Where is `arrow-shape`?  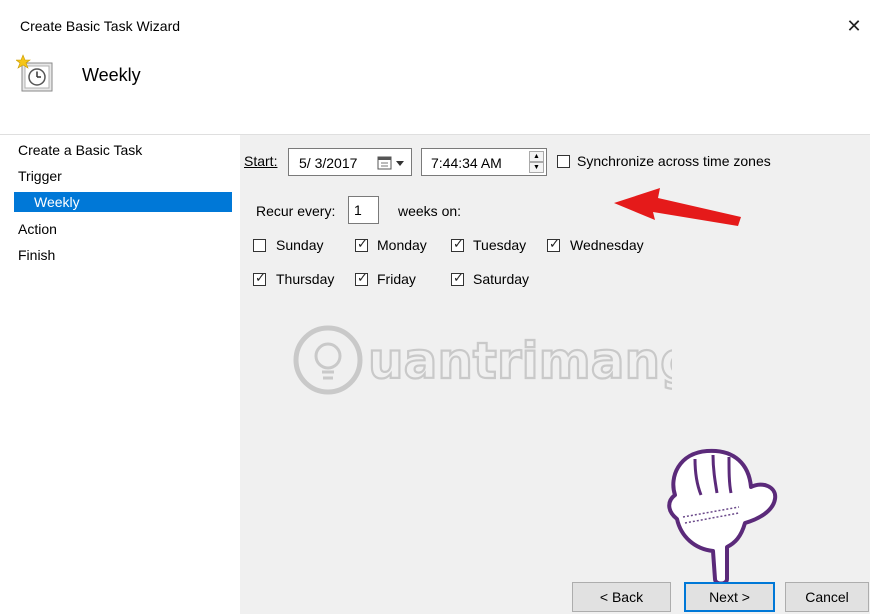 arrow-shape is located at coordinates (677, 207).